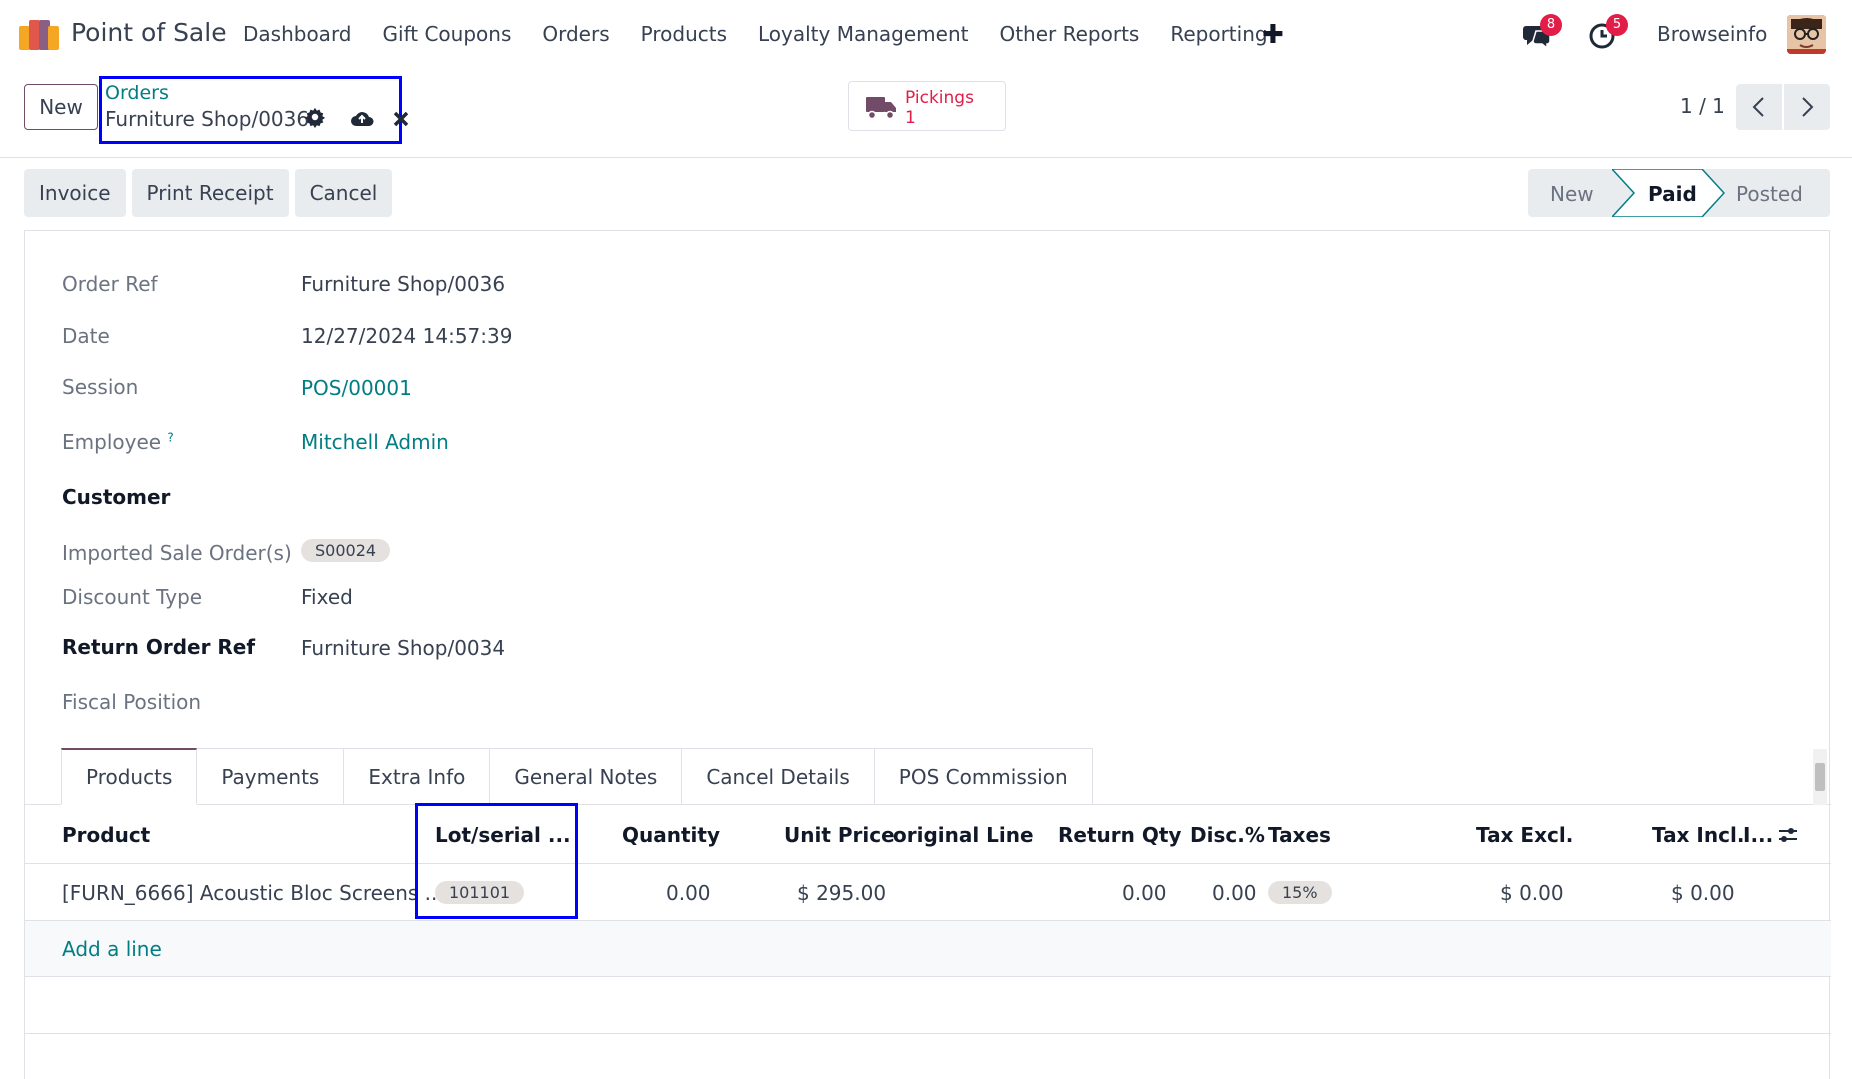 This screenshot has width=1852, height=1079. Describe the element at coordinates (983, 776) in the screenshot. I see `tab-pos-commission: POS Commission` at that location.